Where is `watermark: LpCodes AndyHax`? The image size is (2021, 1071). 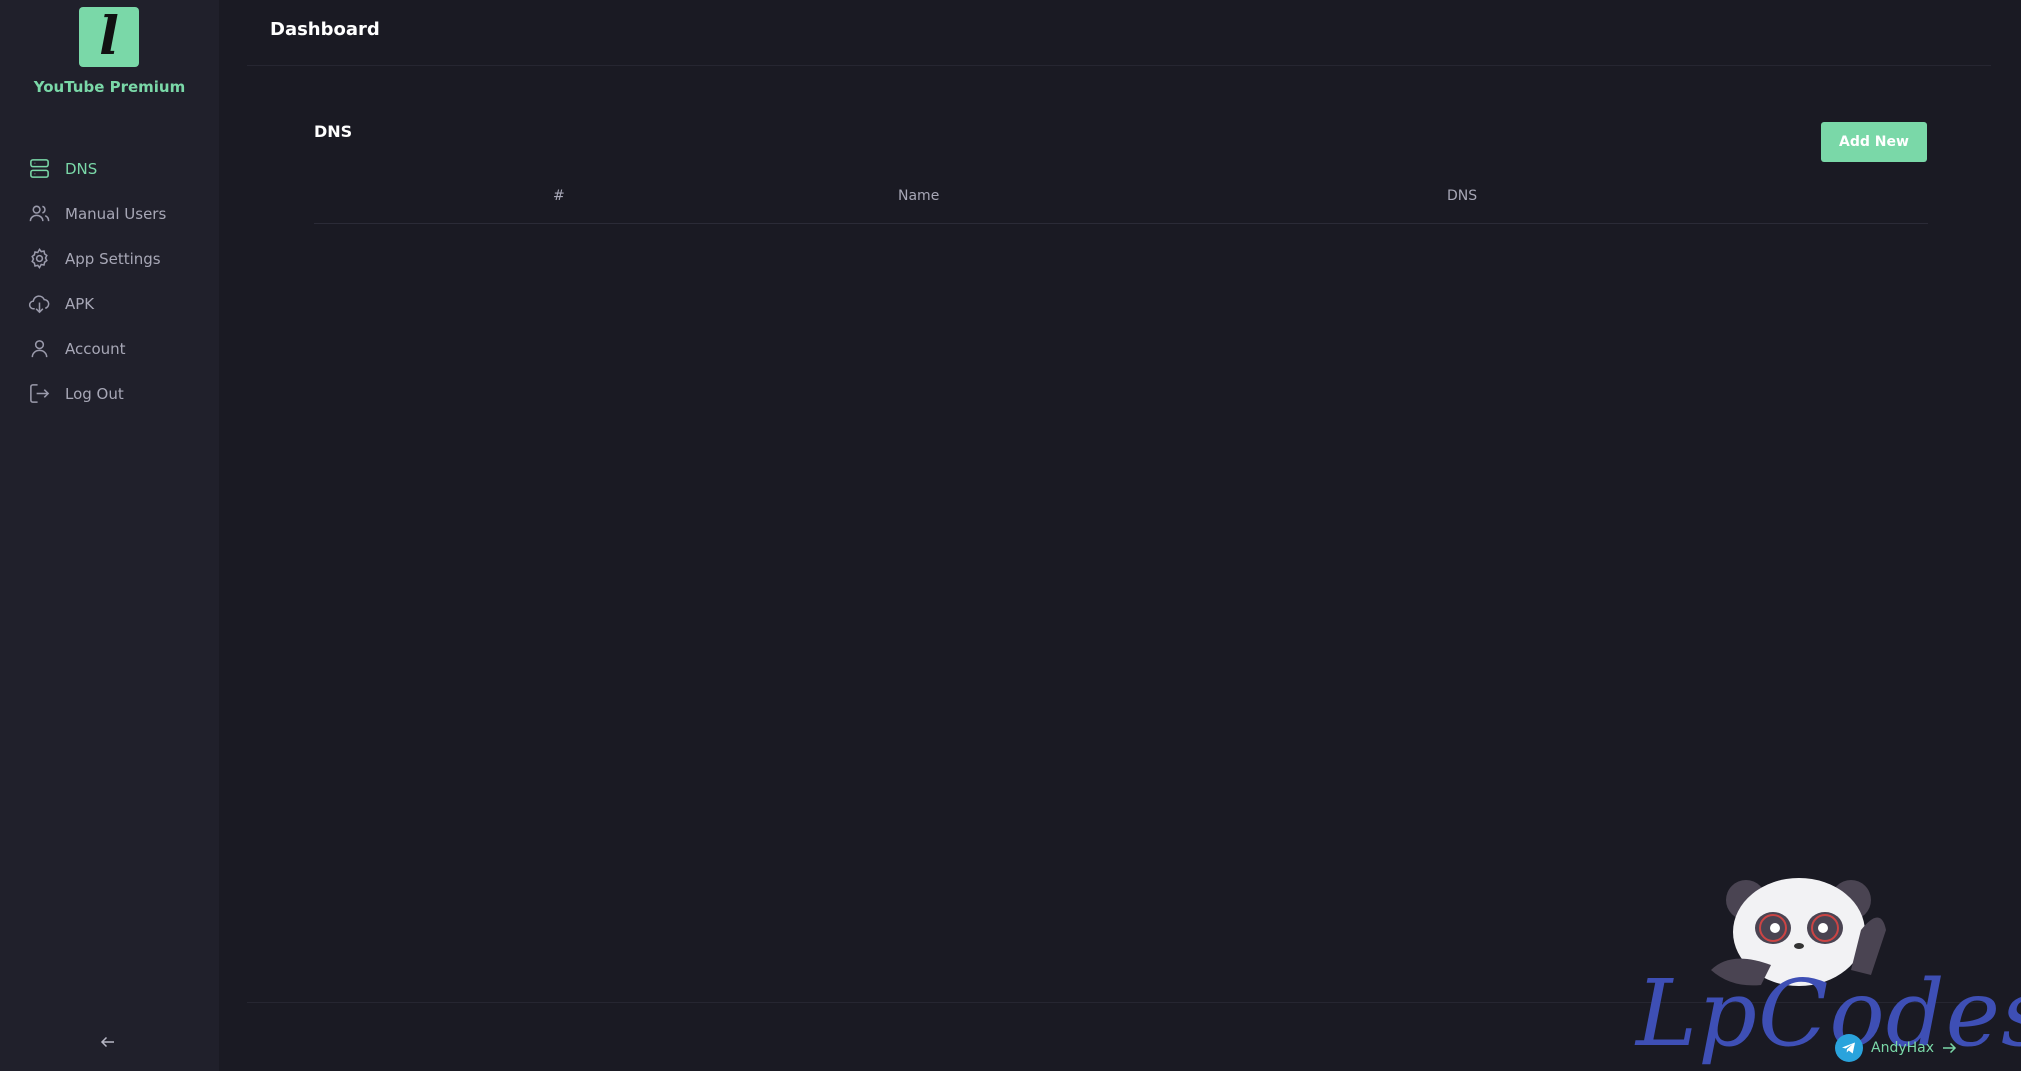
watermark: LpCodes AndyHax is located at coordinates (1818, 970).